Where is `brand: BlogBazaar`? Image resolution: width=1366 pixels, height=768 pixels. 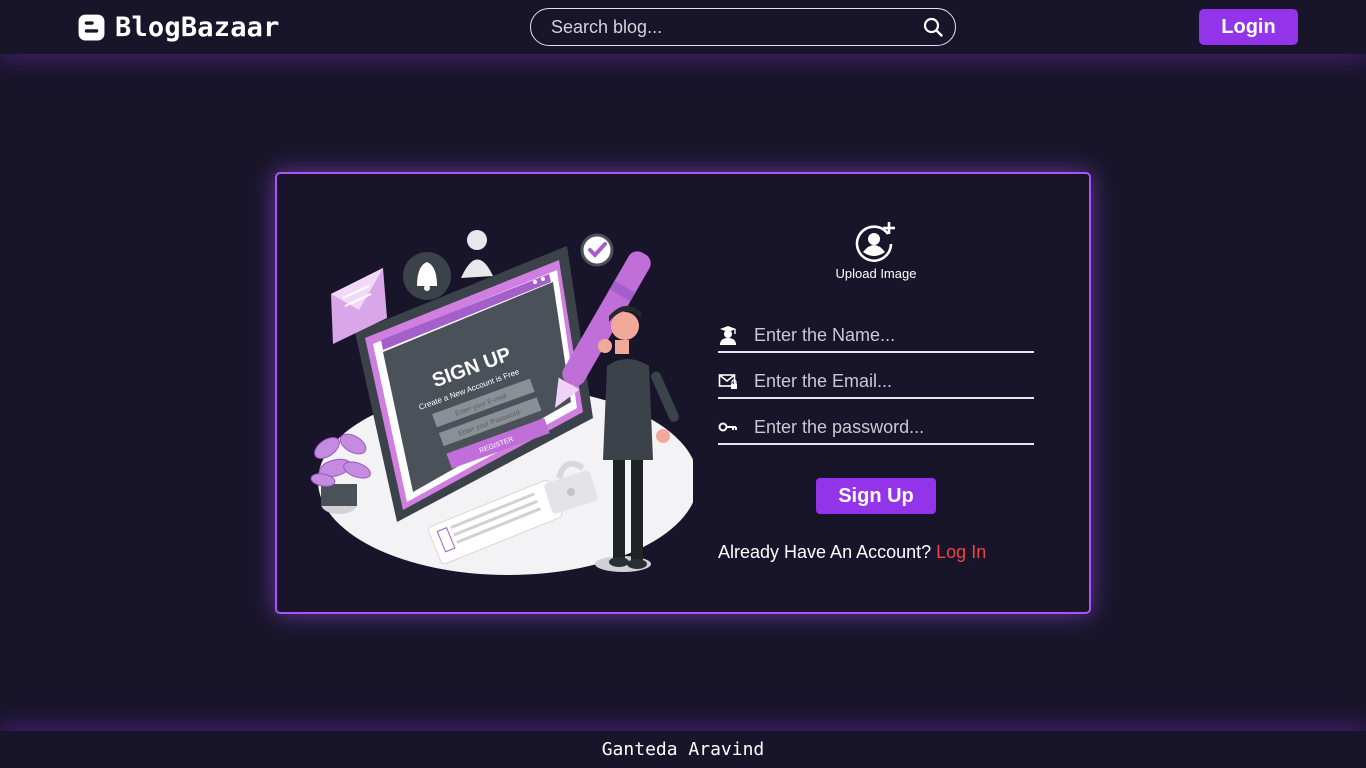
brand: BlogBazaar is located at coordinates (179, 27).